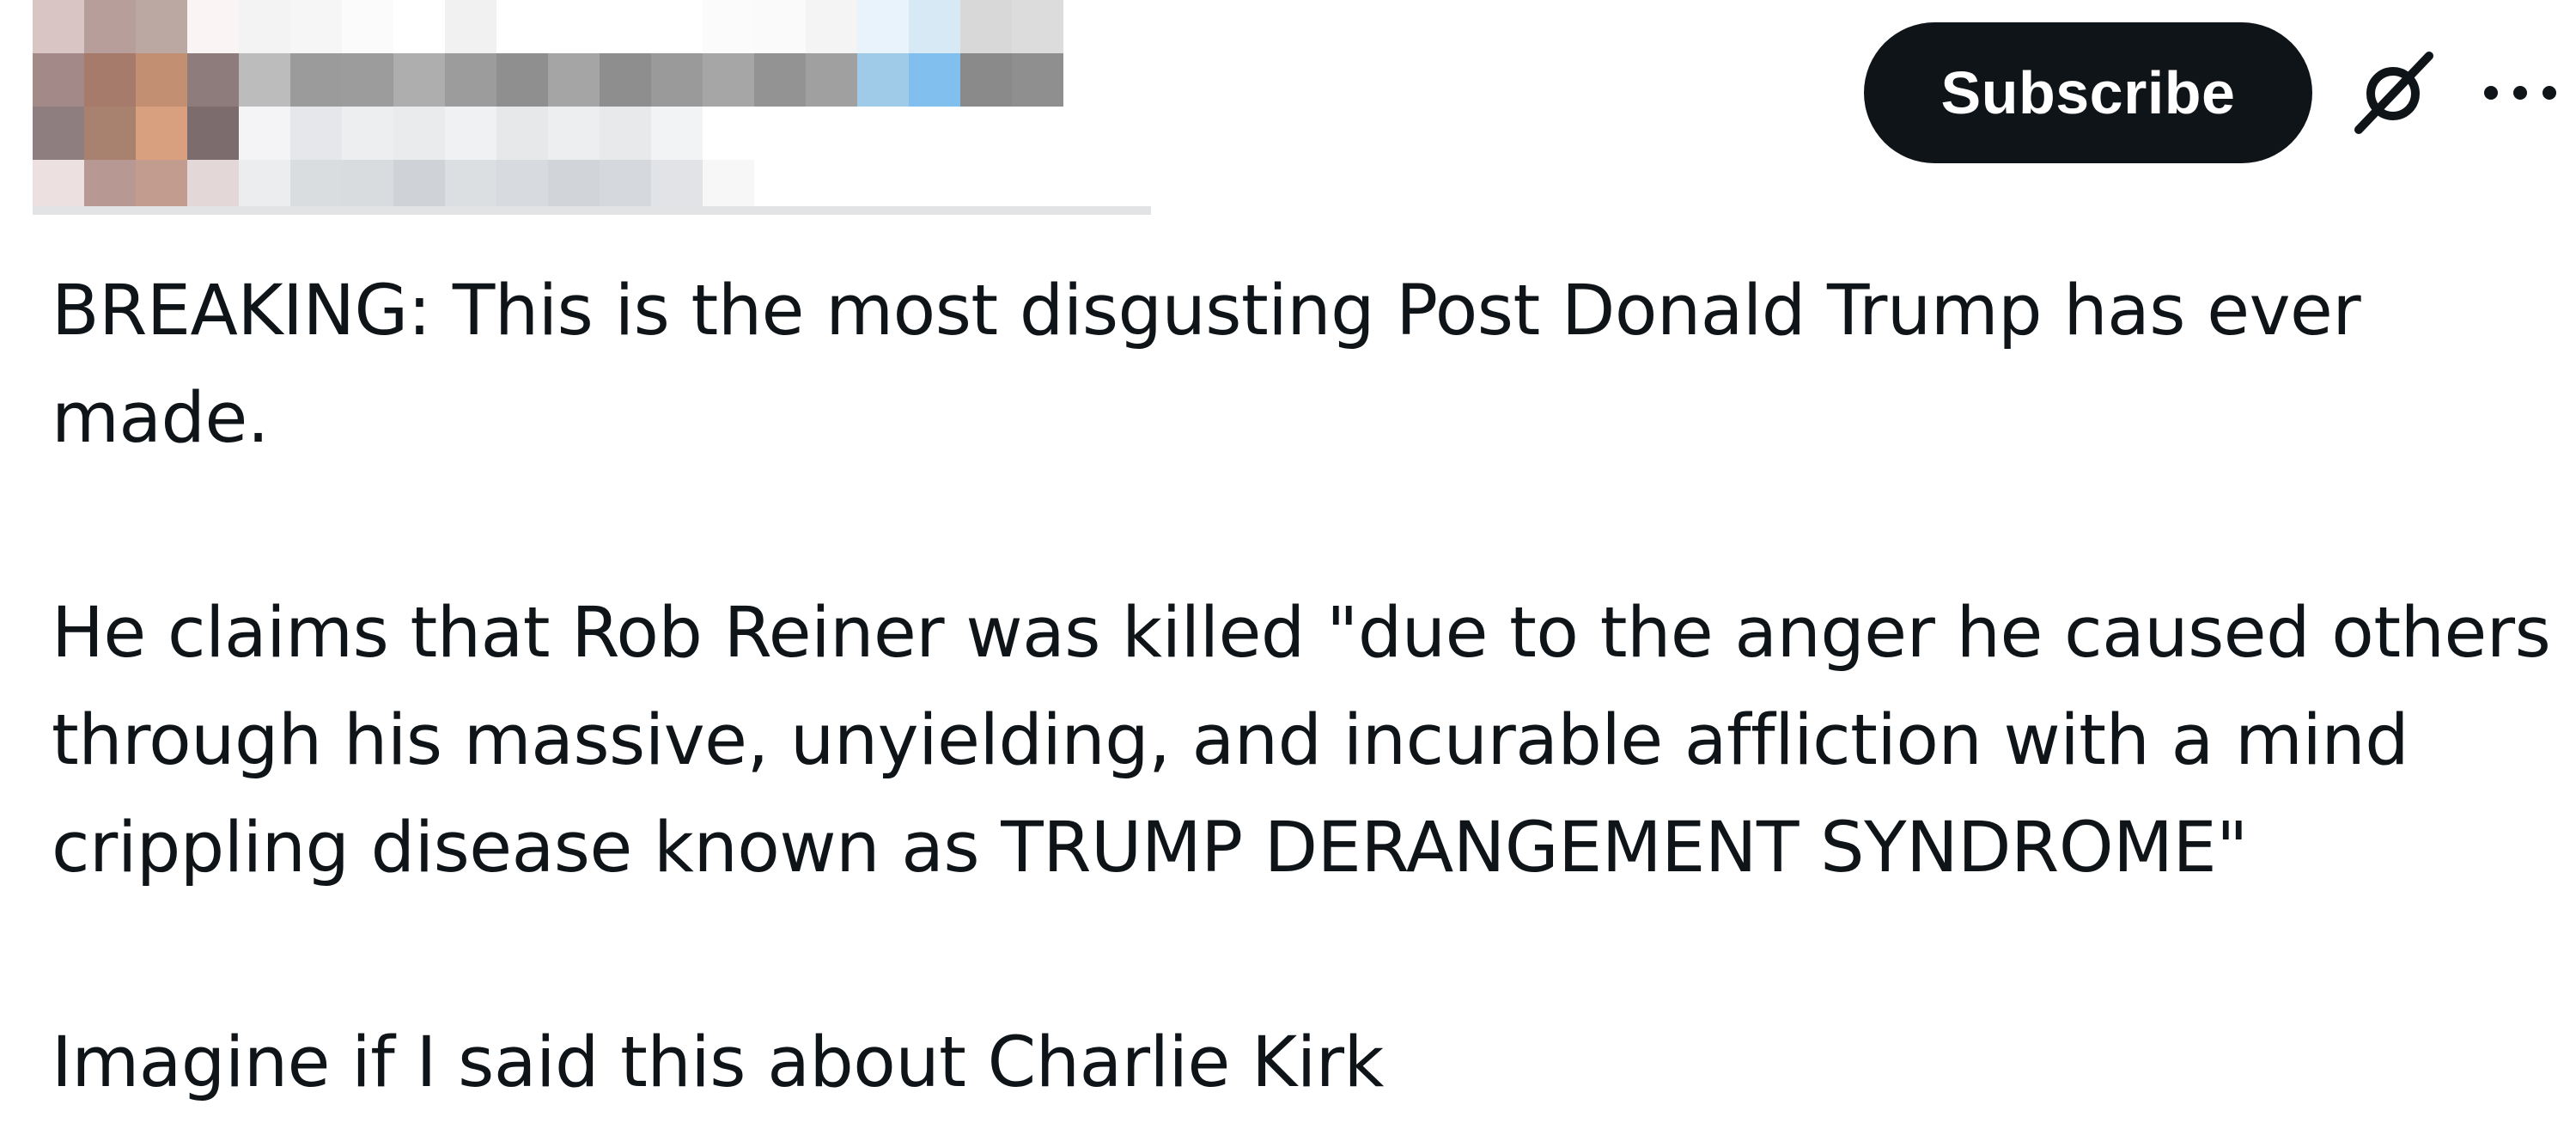 The image size is (2576, 1123). Describe the element at coordinates (2394, 92) in the screenshot. I see `grok-icon` at that location.